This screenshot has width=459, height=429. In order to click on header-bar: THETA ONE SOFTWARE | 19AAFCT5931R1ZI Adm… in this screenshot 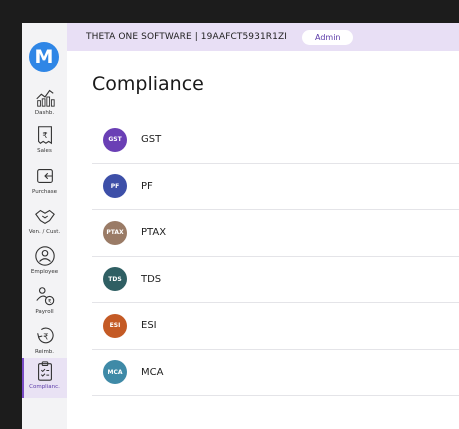, I will do `click(263, 37)`.